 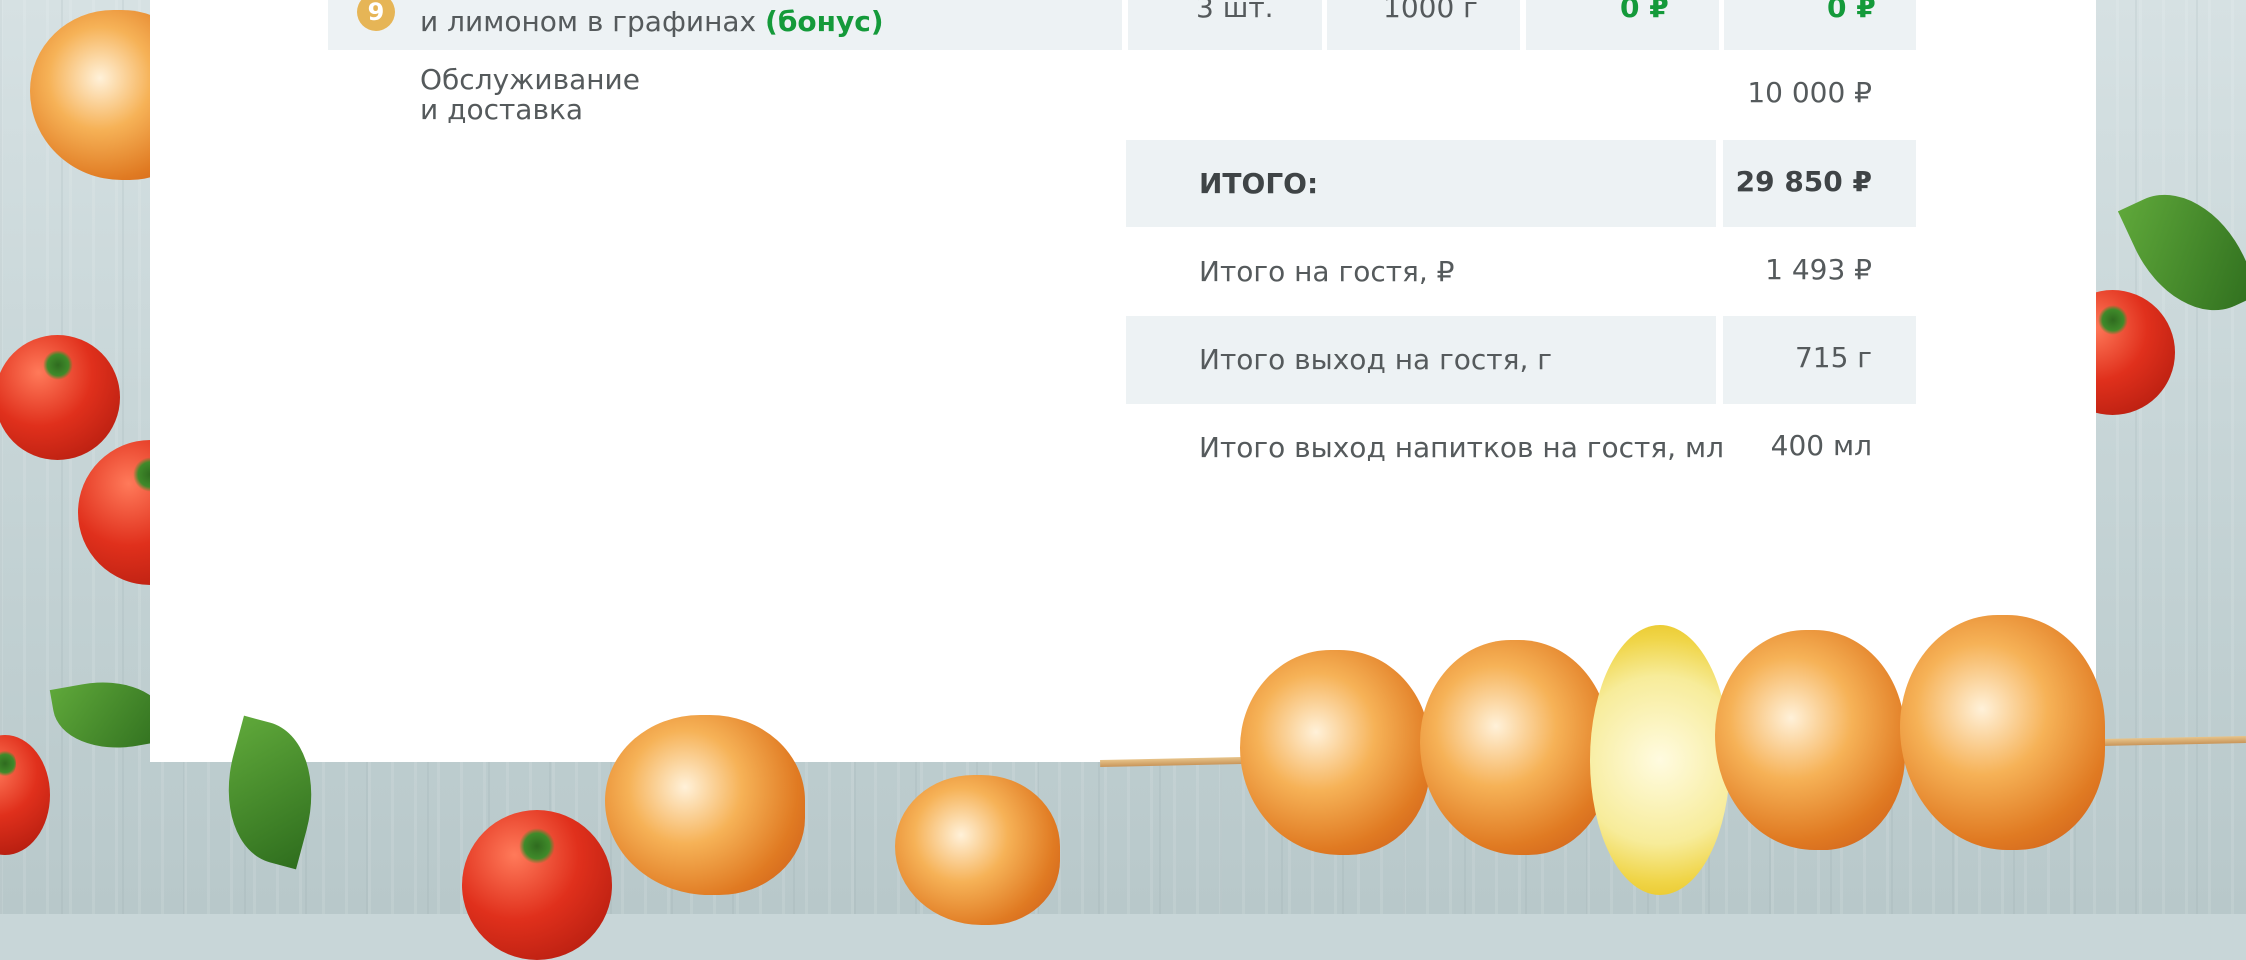 What do you see at coordinates (588, 21) in the screenshot?
I see `item-name-line: и лимоном в графинах` at bounding box center [588, 21].